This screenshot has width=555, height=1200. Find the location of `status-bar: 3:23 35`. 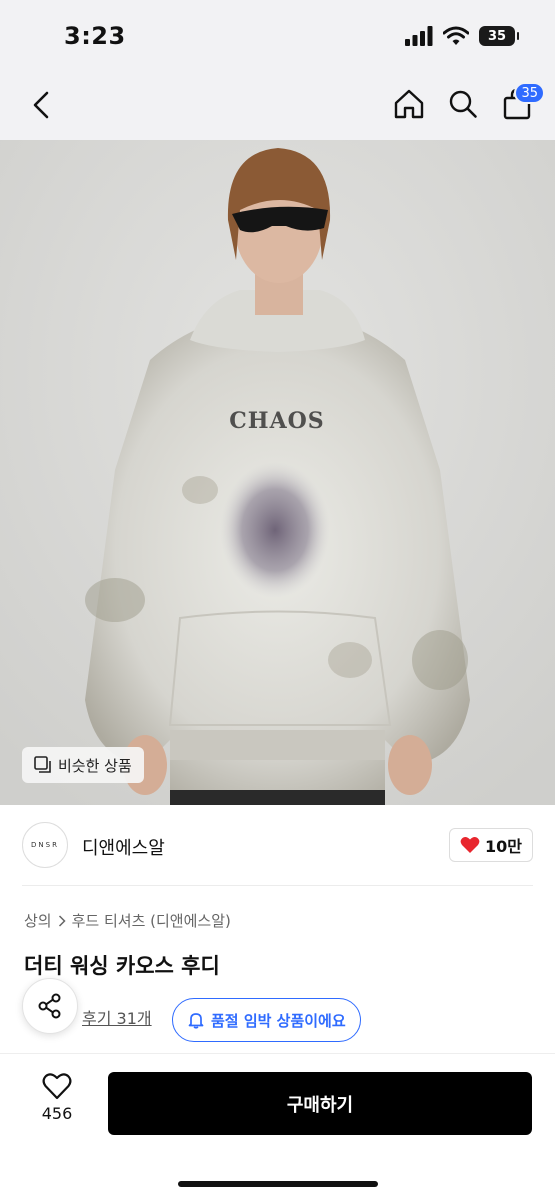

status-bar: 3:23 35 is located at coordinates (277, 35).